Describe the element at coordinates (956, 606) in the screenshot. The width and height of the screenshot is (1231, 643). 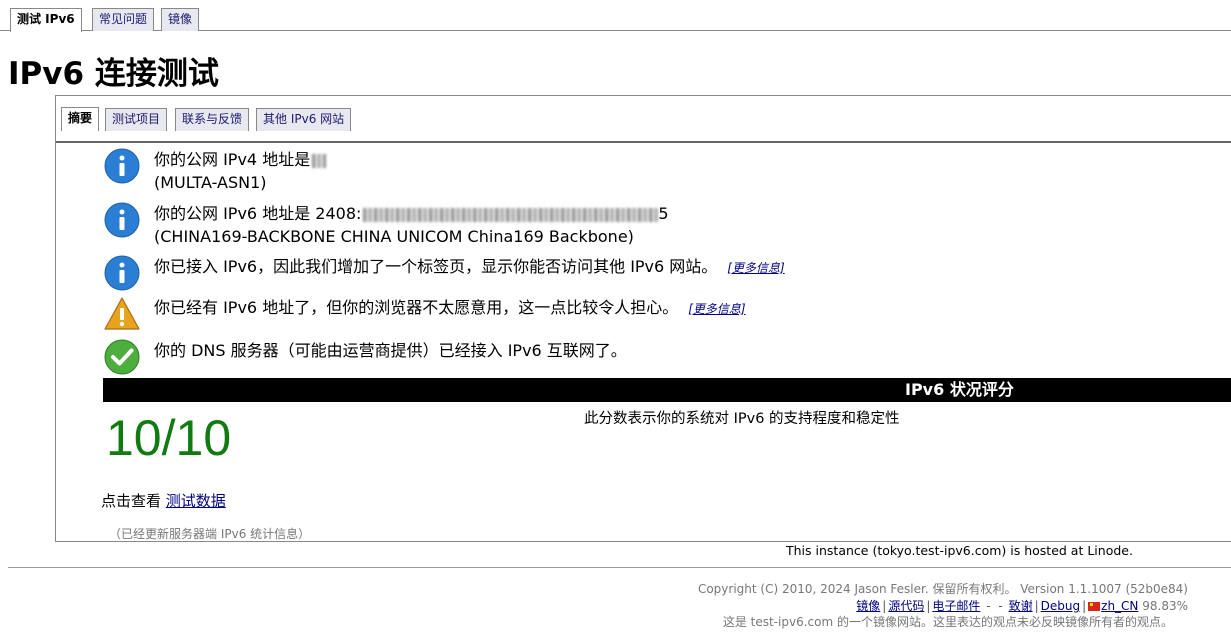
I see `footer-email-link: 电子邮件` at that location.